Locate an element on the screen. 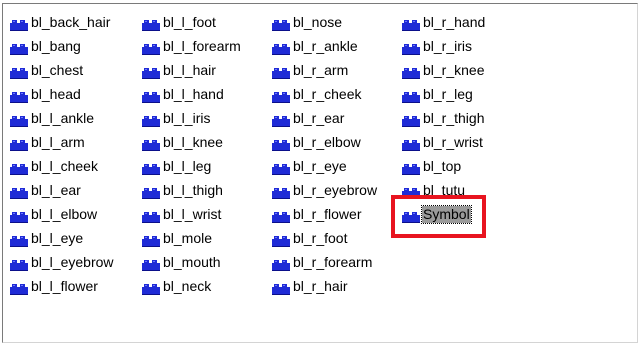  symbol-item-label: bl_l_flower is located at coordinates (64, 285).